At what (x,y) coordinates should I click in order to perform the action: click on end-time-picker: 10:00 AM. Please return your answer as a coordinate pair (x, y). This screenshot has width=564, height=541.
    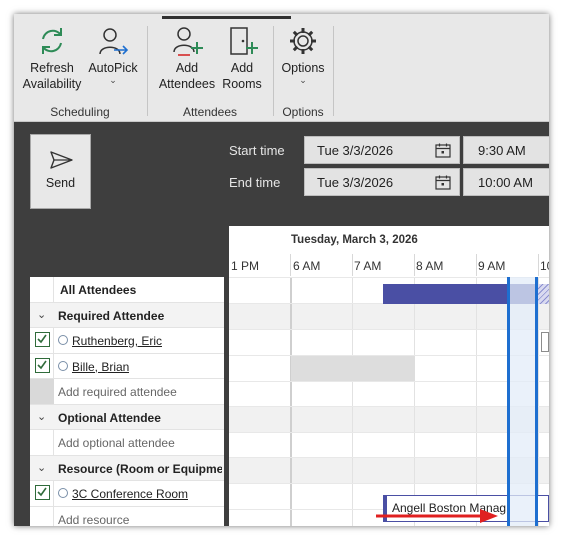
    Looking at the image, I should click on (506, 182).